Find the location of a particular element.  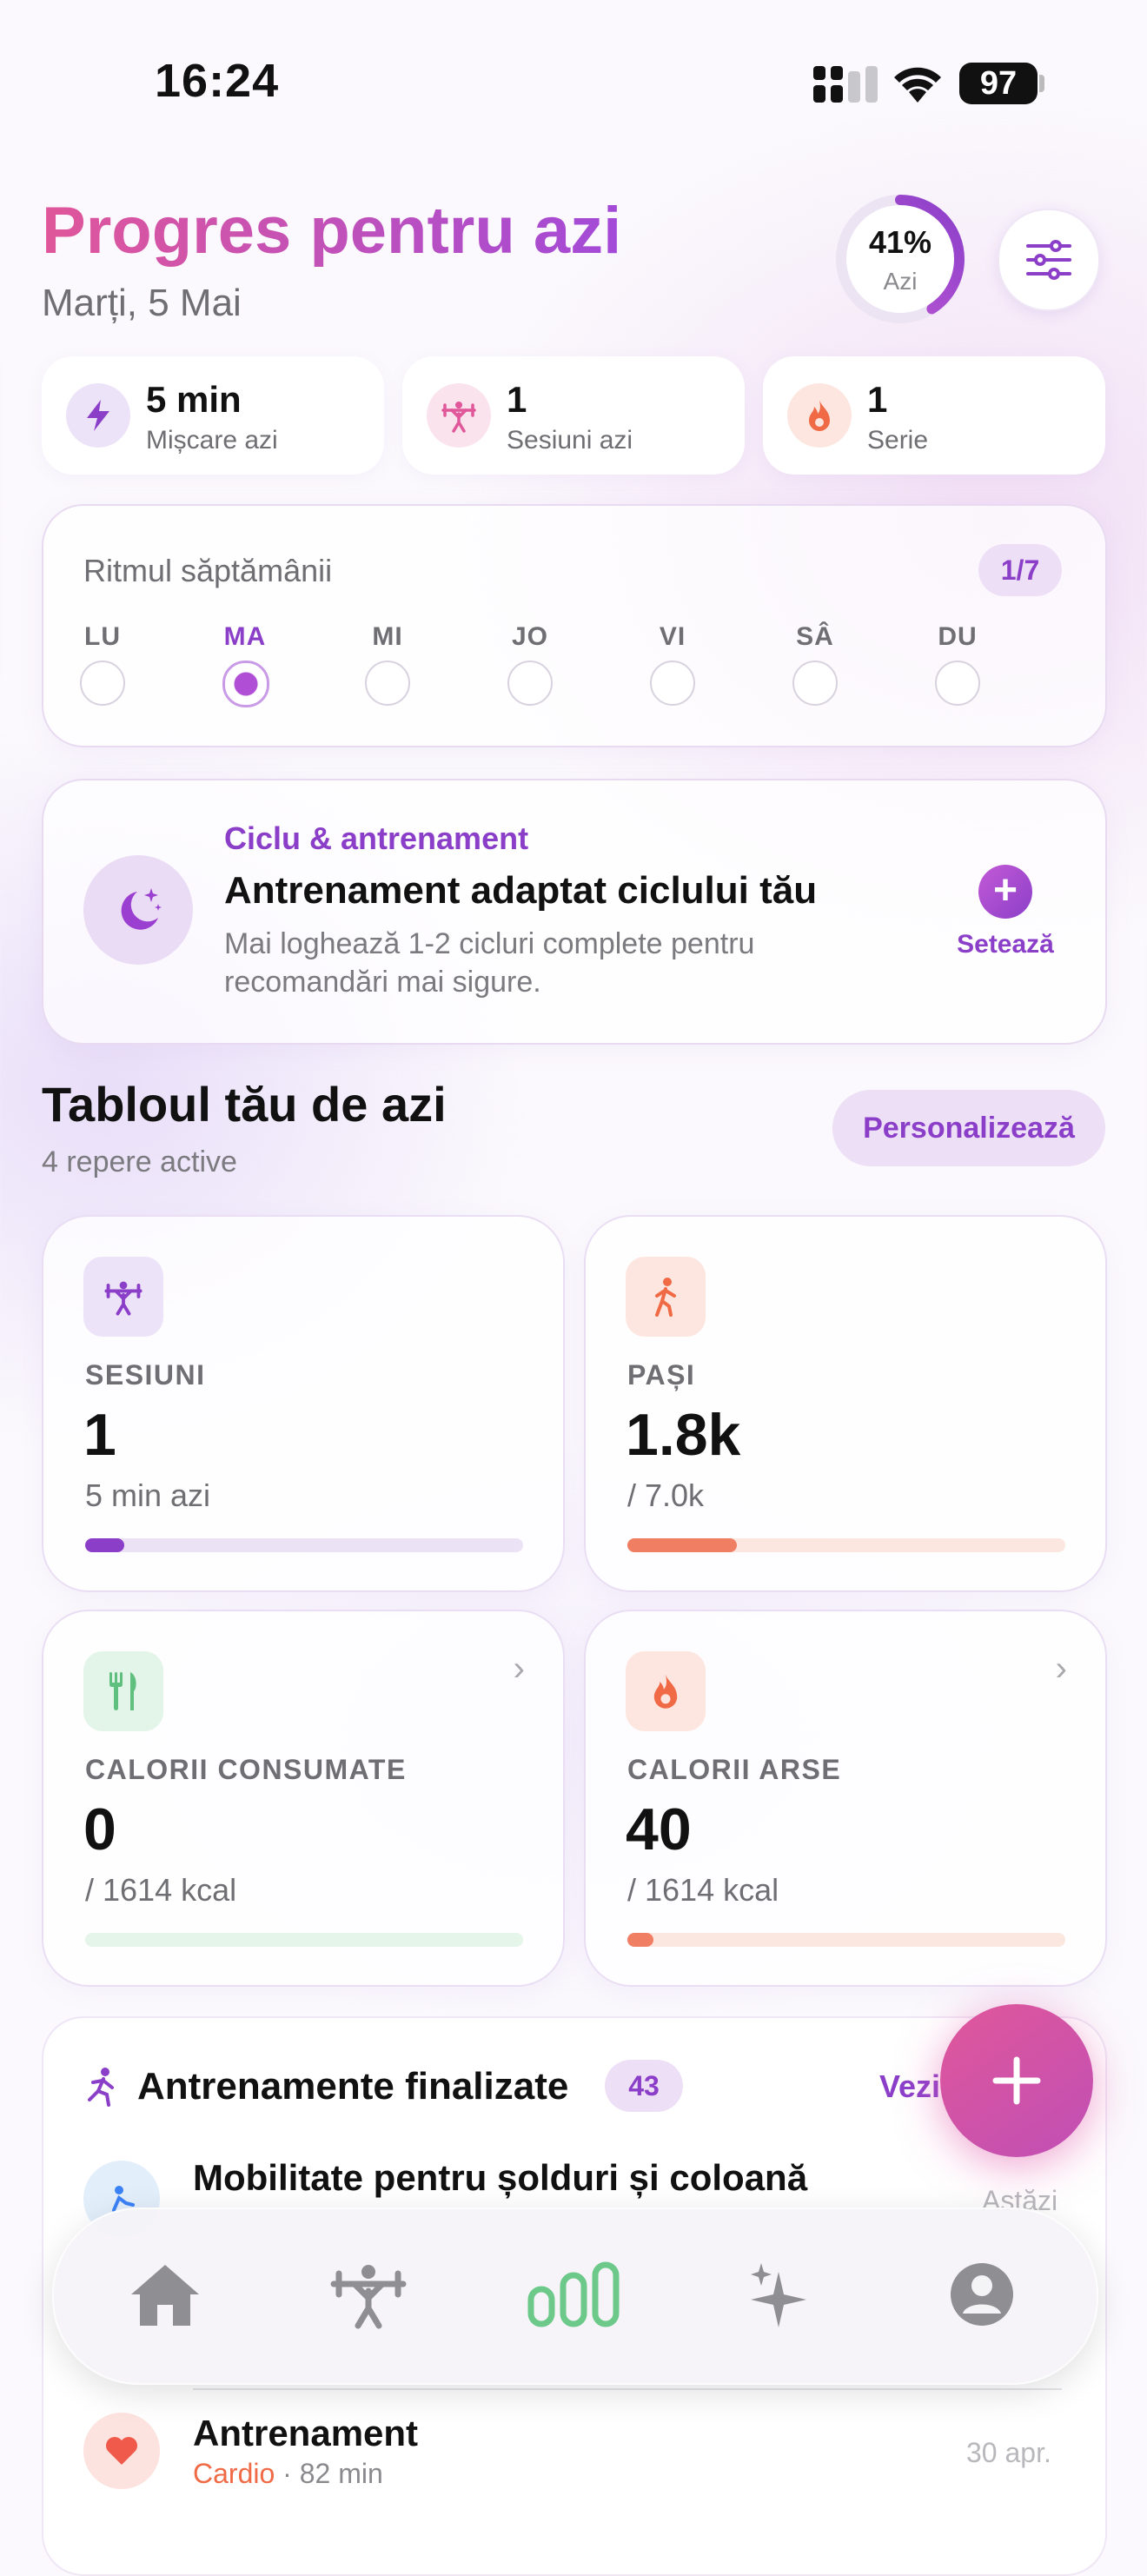

completed-workouts-count: 43 is located at coordinates (644, 2086).